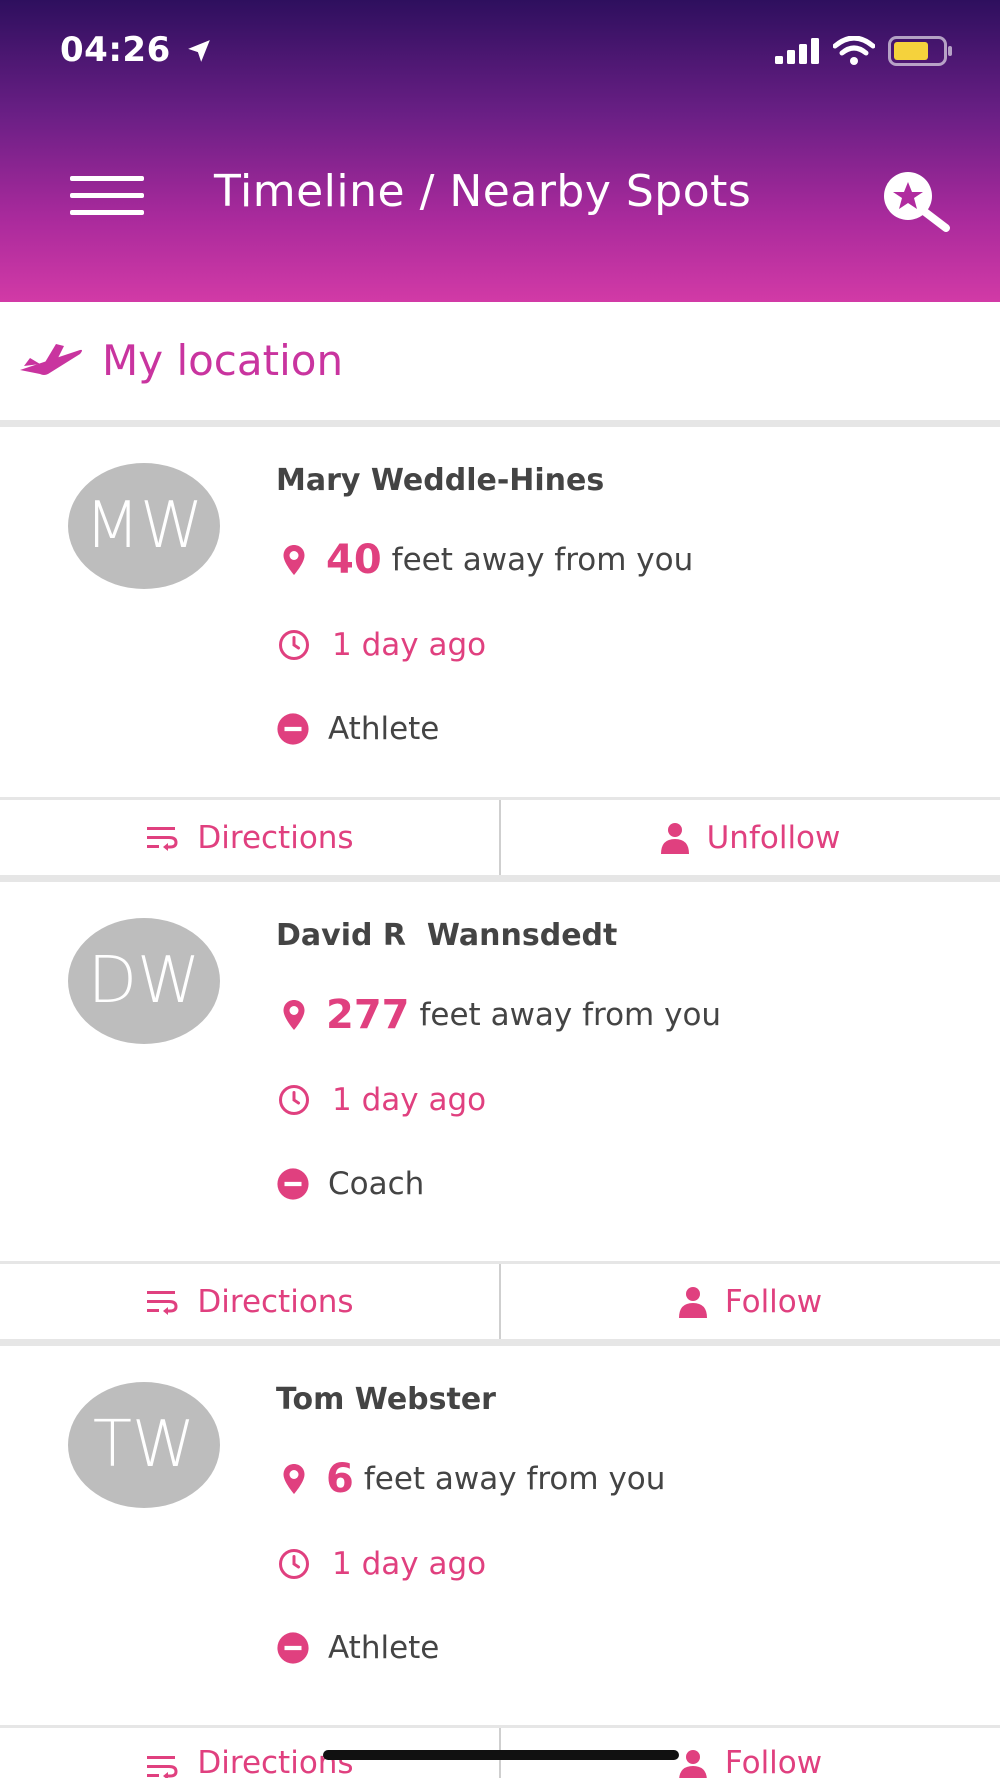 The height and width of the screenshot is (1778, 1000). Describe the element at coordinates (144, 981) in the screenshot. I see `avatar: DW` at that location.